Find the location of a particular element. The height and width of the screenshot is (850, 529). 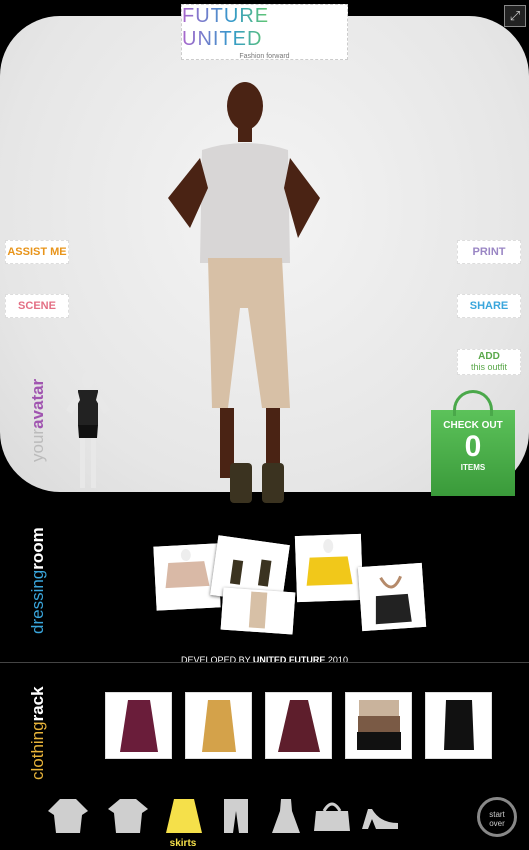

start-over-line2: over is located at coordinates (497, 823).